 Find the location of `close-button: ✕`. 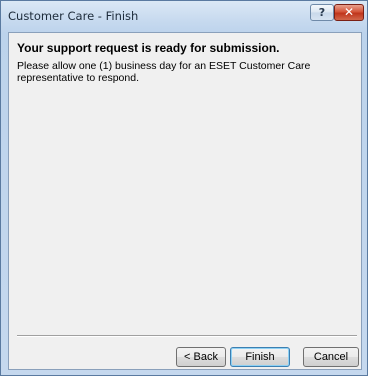

close-button: ✕ is located at coordinates (349, 12).